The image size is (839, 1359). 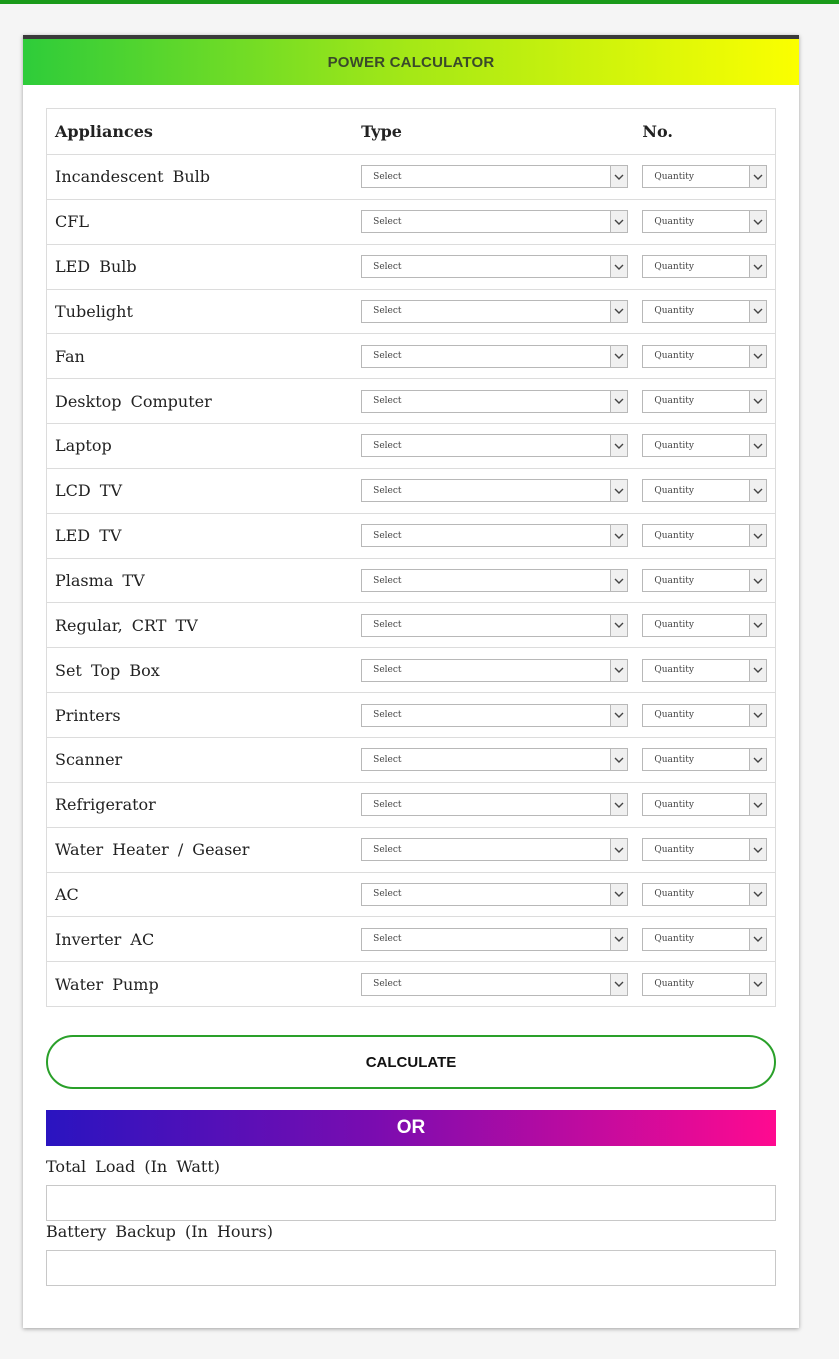 I want to click on calculator-title: POWER CALCULATOR, so click(x=411, y=62).